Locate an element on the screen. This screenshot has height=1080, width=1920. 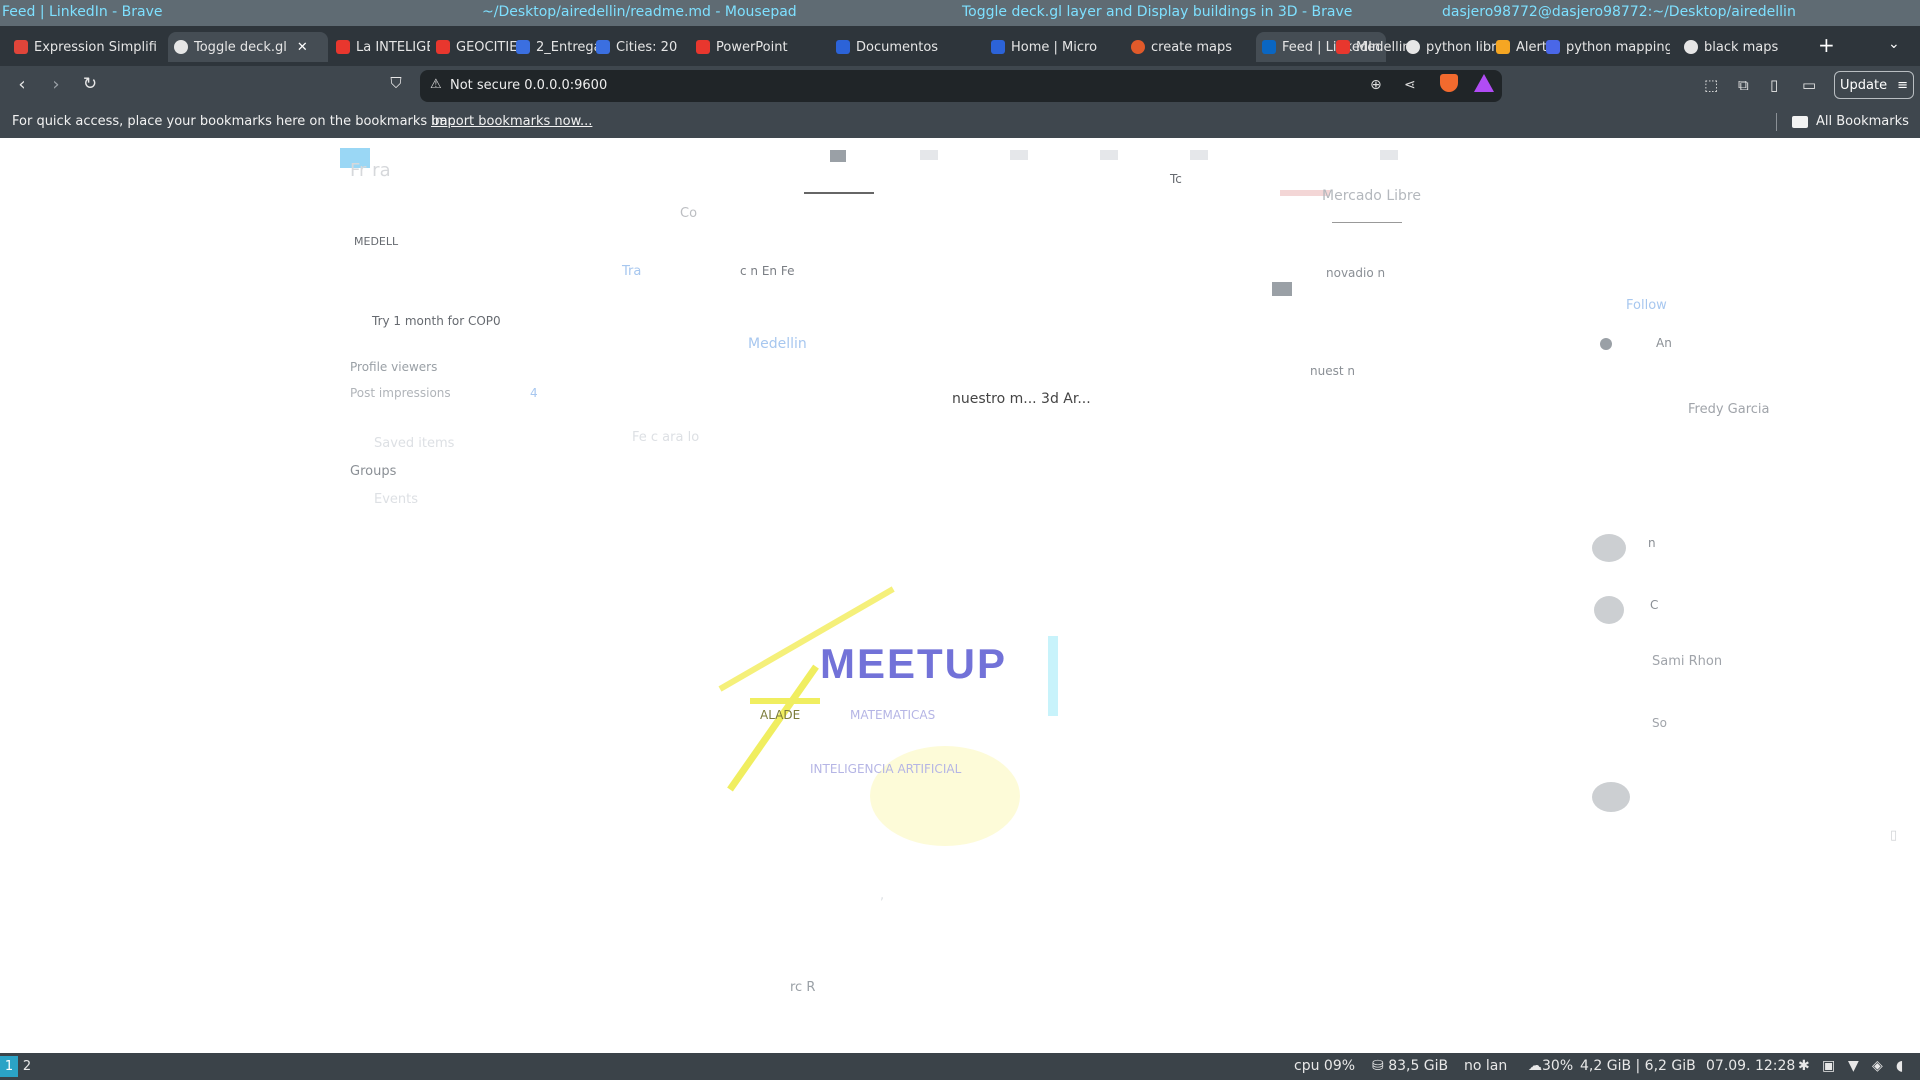
tab: create maps is located at coordinates (1190, 47).